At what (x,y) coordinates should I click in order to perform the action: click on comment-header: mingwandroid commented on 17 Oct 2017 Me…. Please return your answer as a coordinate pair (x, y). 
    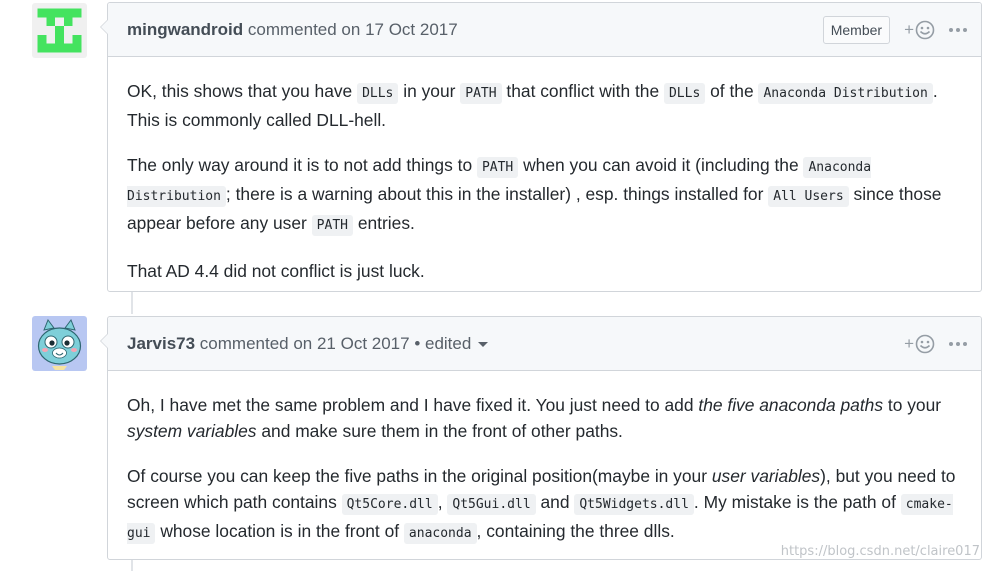
    Looking at the image, I should click on (544, 30).